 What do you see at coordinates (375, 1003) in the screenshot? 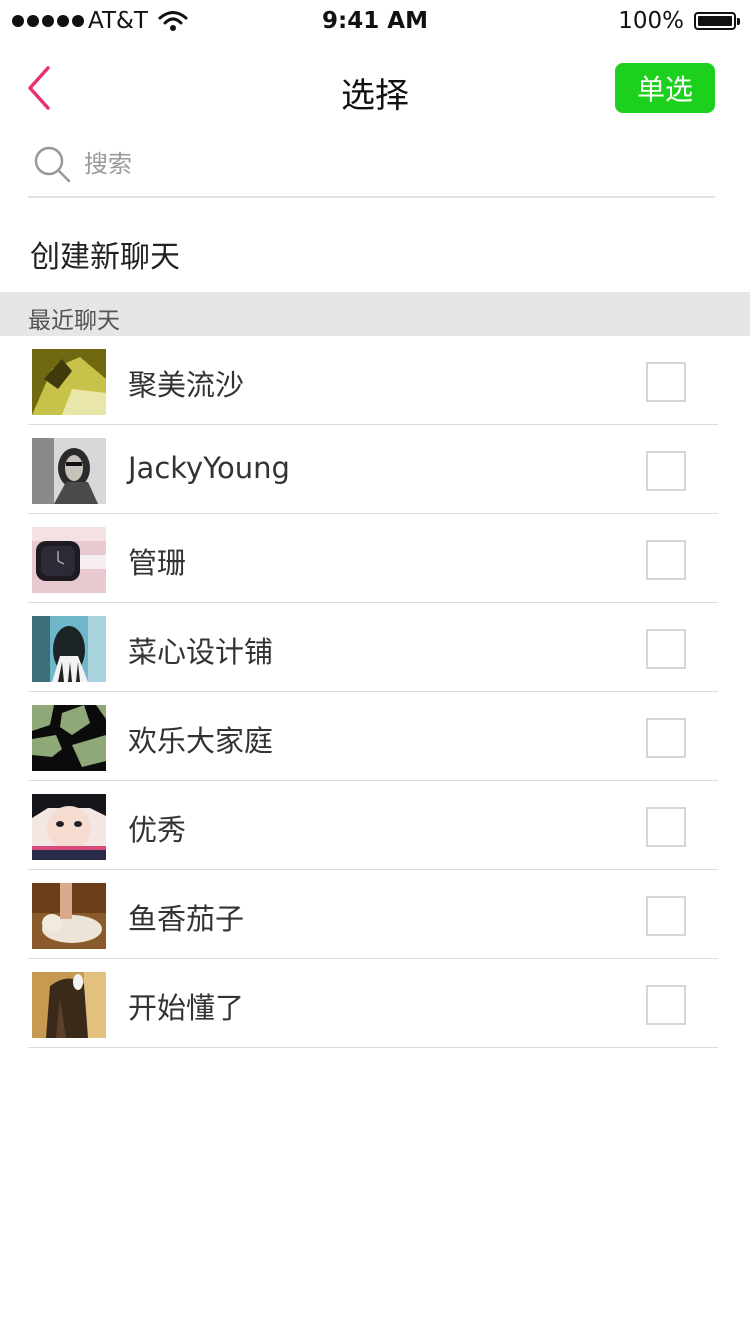
I see `contact-row: 开始懂了` at bounding box center [375, 1003].